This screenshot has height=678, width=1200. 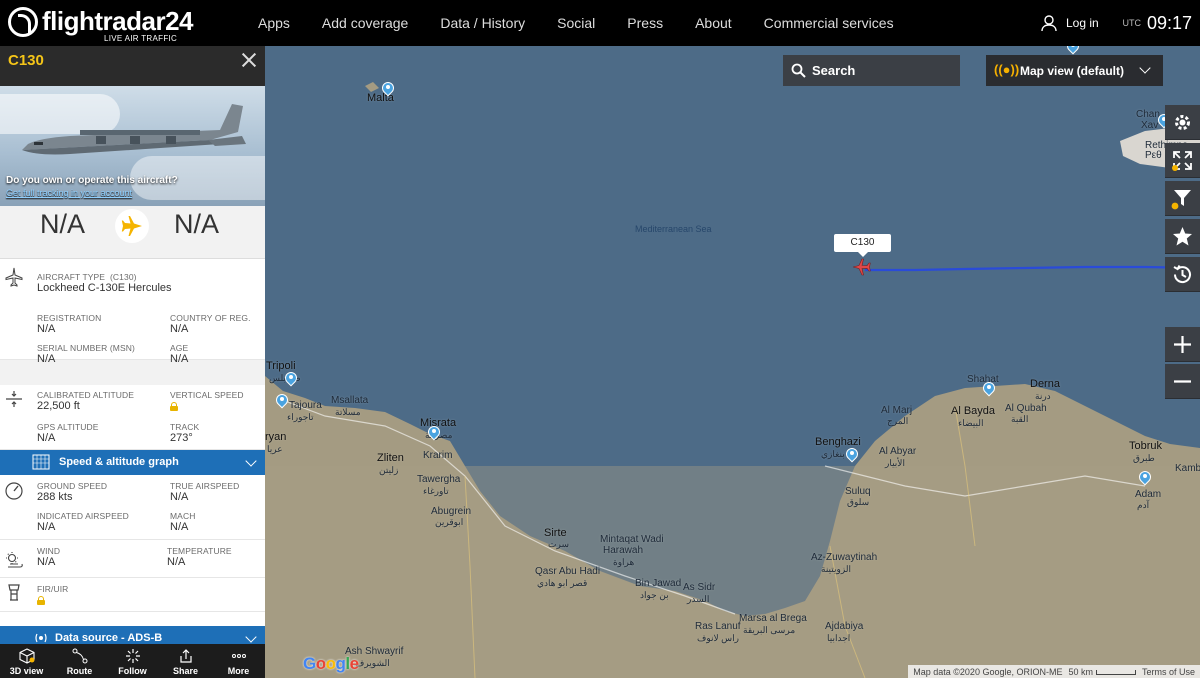 What do you see at coordinates (1115, 672) in the screenshot?
I see `scale-bar` at bounding box center [1115, 672].